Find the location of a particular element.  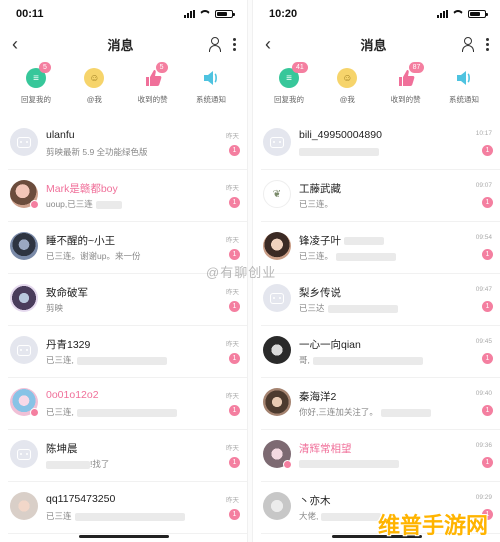

list-item: 梨乡传说 已三达 09:47 1 is located at coordinates (380, 300).